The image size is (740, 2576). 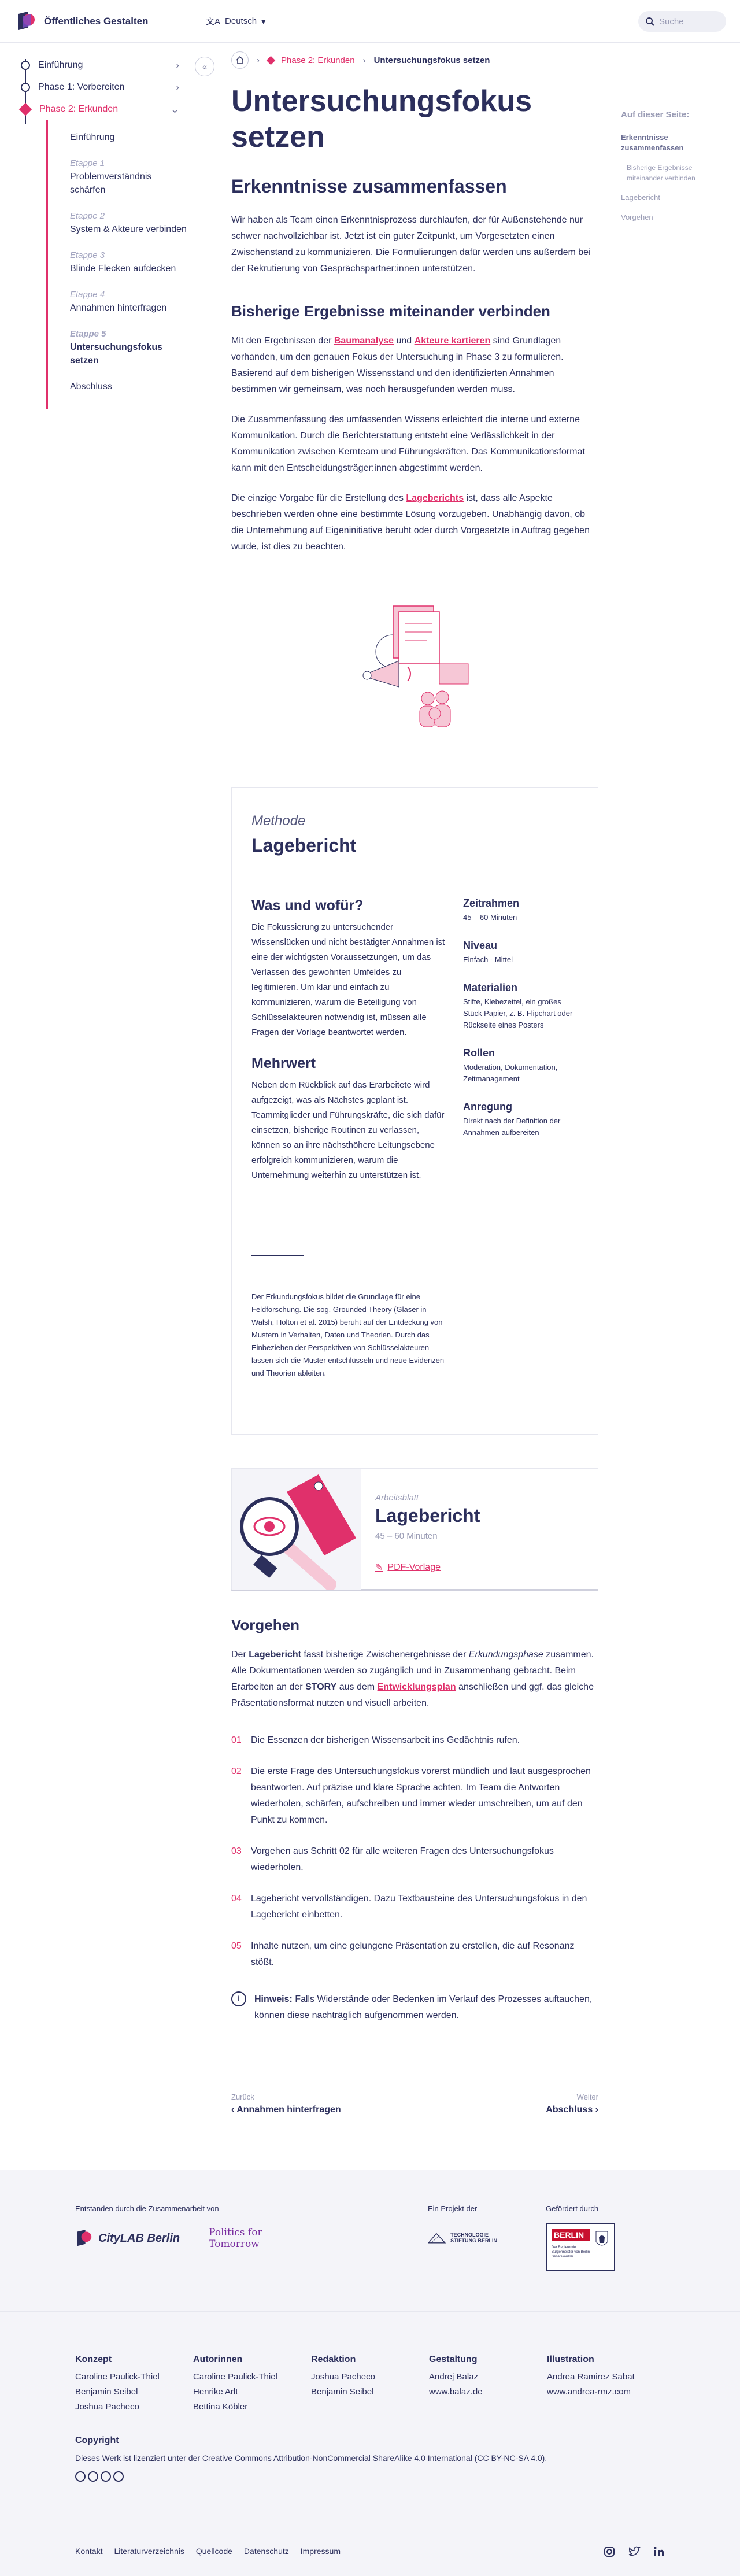 I want to click on bear-icon, so click(x=601, y=2238).